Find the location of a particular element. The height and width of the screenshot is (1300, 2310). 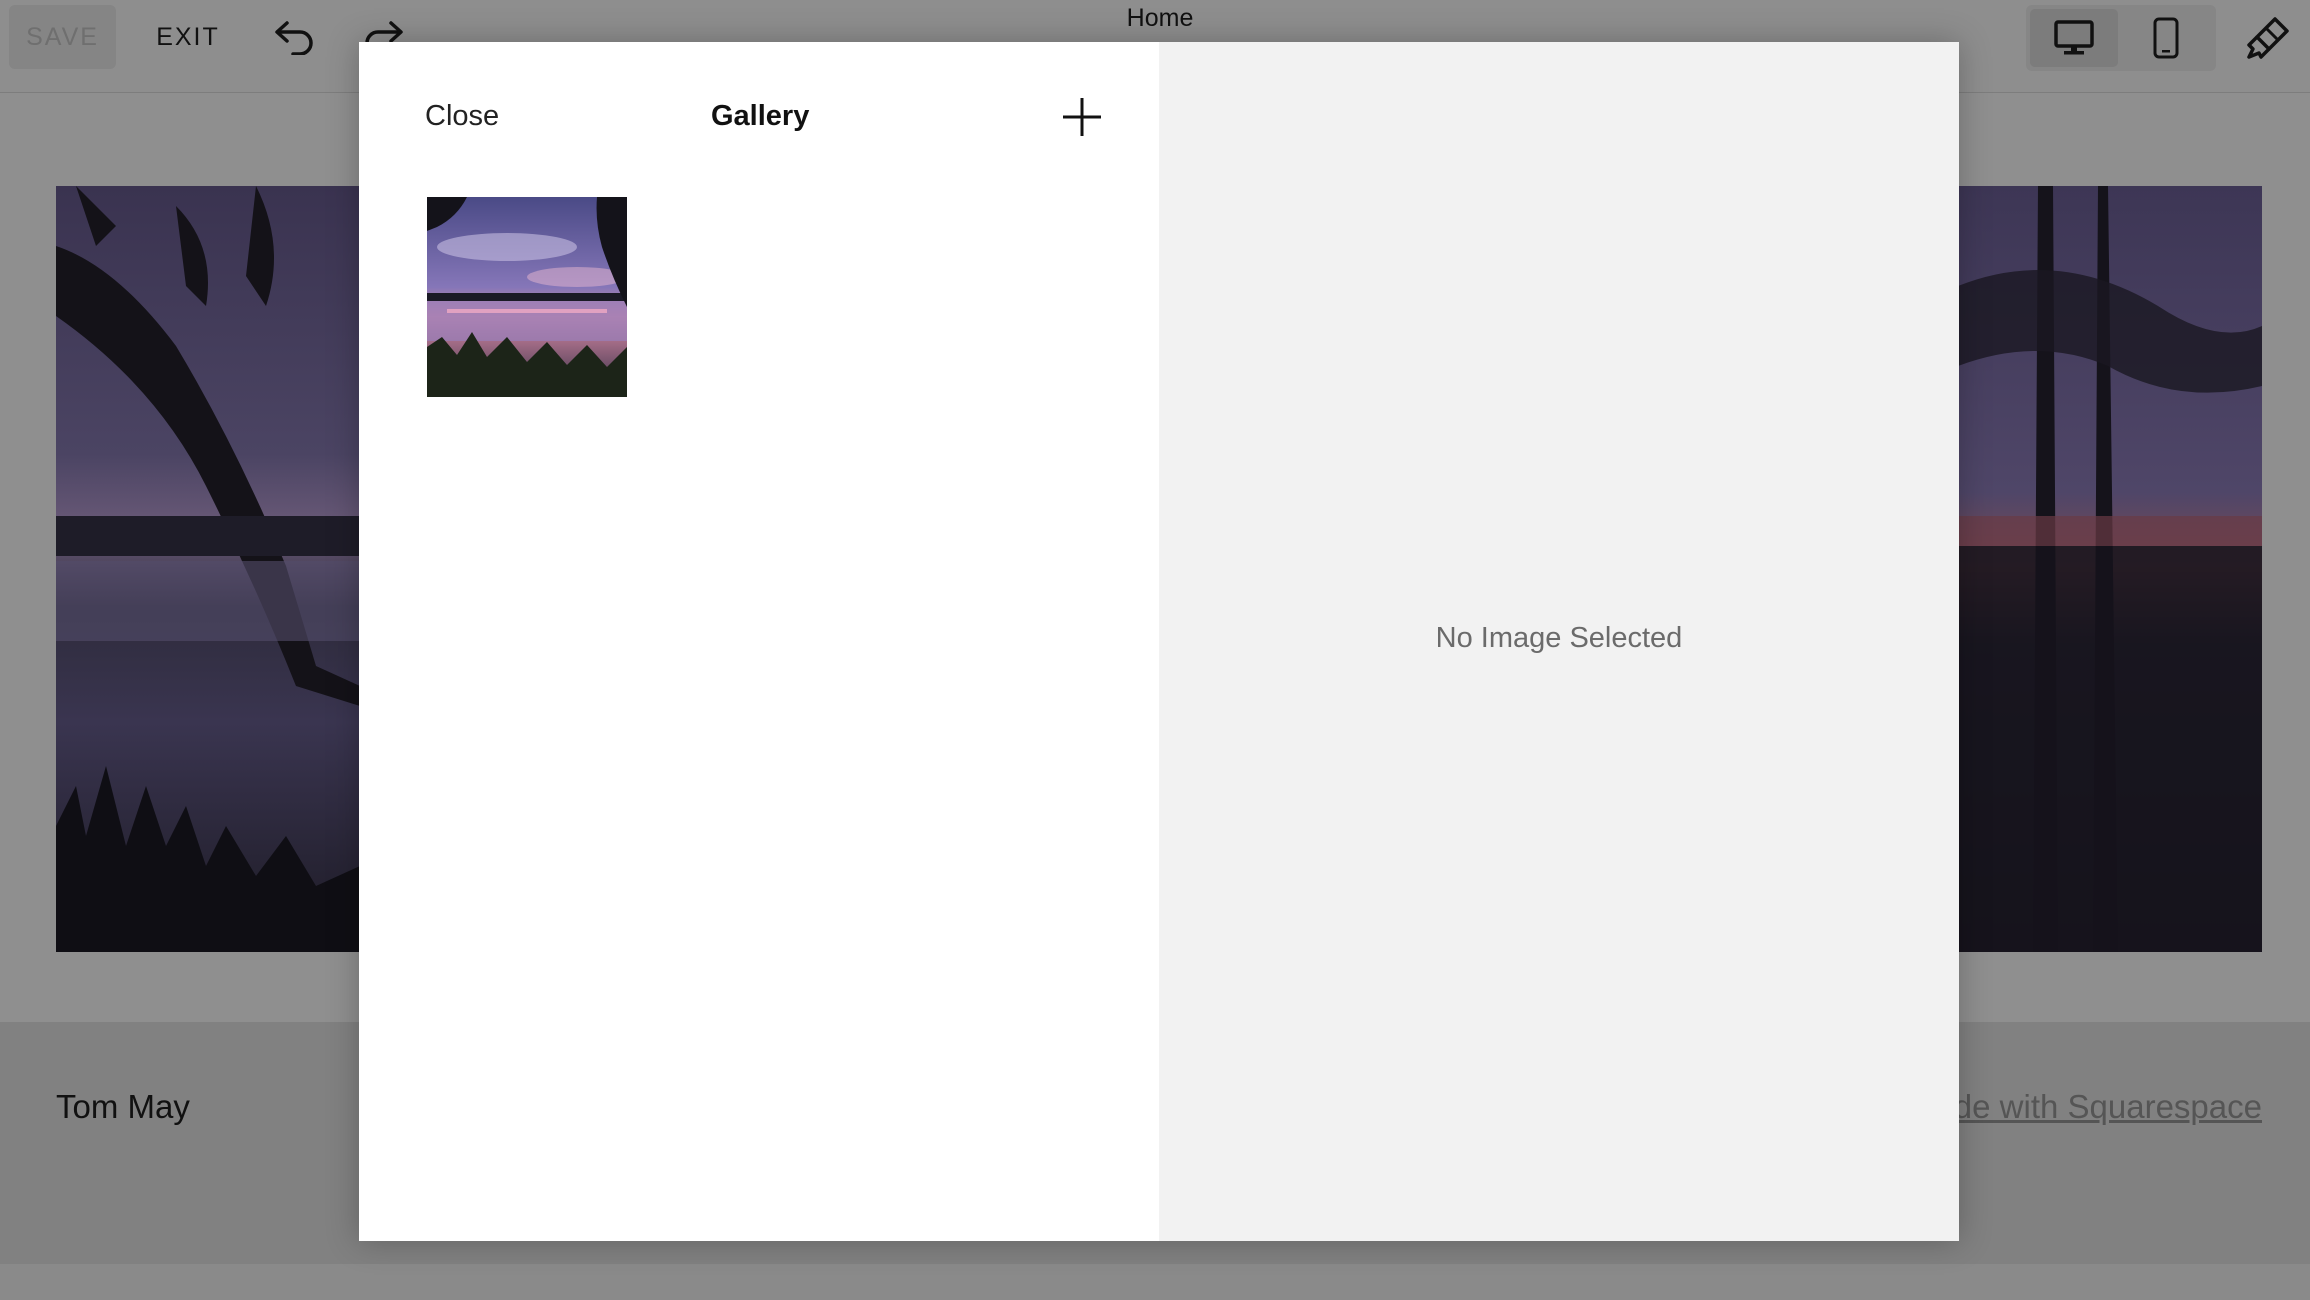

no-image-selected-text: No Image Selected is located at coordinates (1559, 638).